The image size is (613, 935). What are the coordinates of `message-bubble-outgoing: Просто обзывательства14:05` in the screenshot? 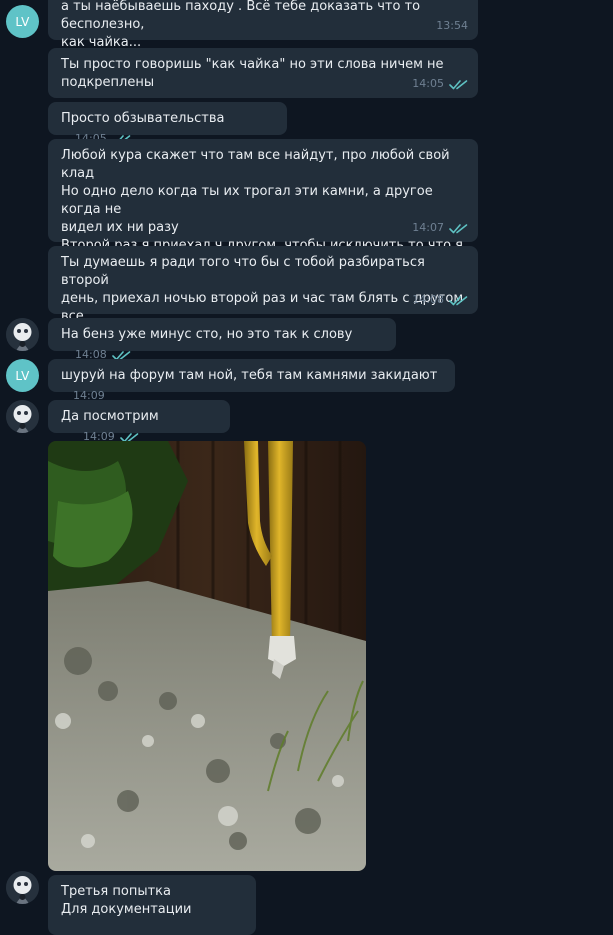 It's located at (167, 123).